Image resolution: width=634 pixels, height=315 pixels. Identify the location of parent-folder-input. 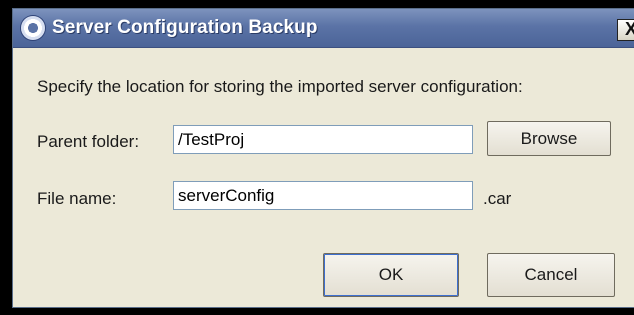
(323, 139).